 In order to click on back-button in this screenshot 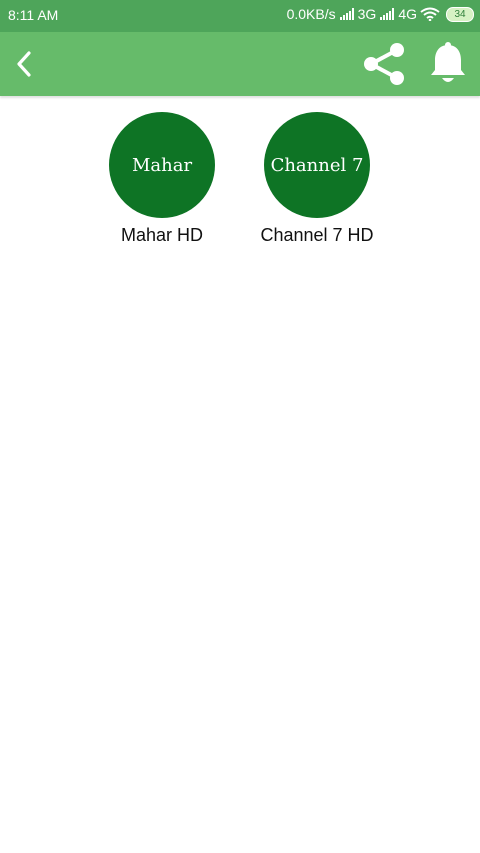, I will do `click(24, 64)`.